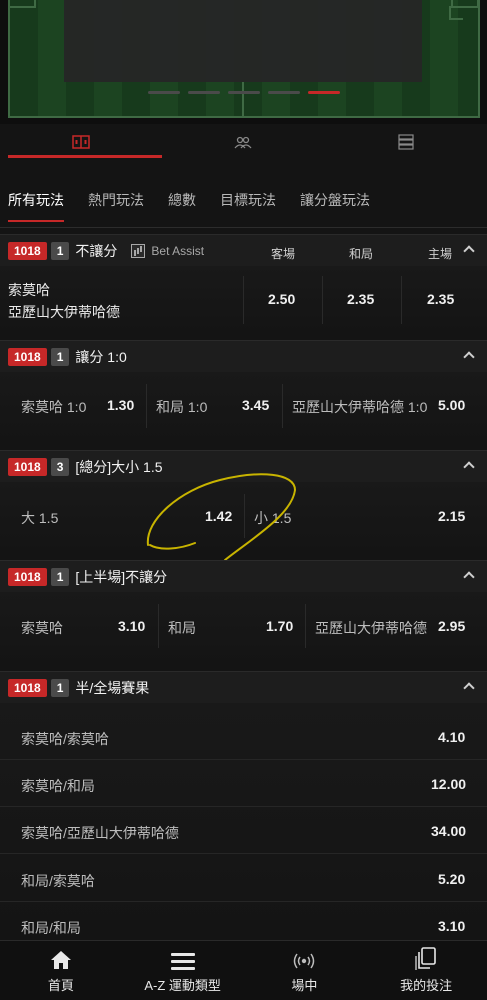 The width and height of the screenshot is (487, 1000). What do you see at coordinates (451, 405) in the screenshot?
I see `odd-button: 5.00` at bounding box center [451, 405].